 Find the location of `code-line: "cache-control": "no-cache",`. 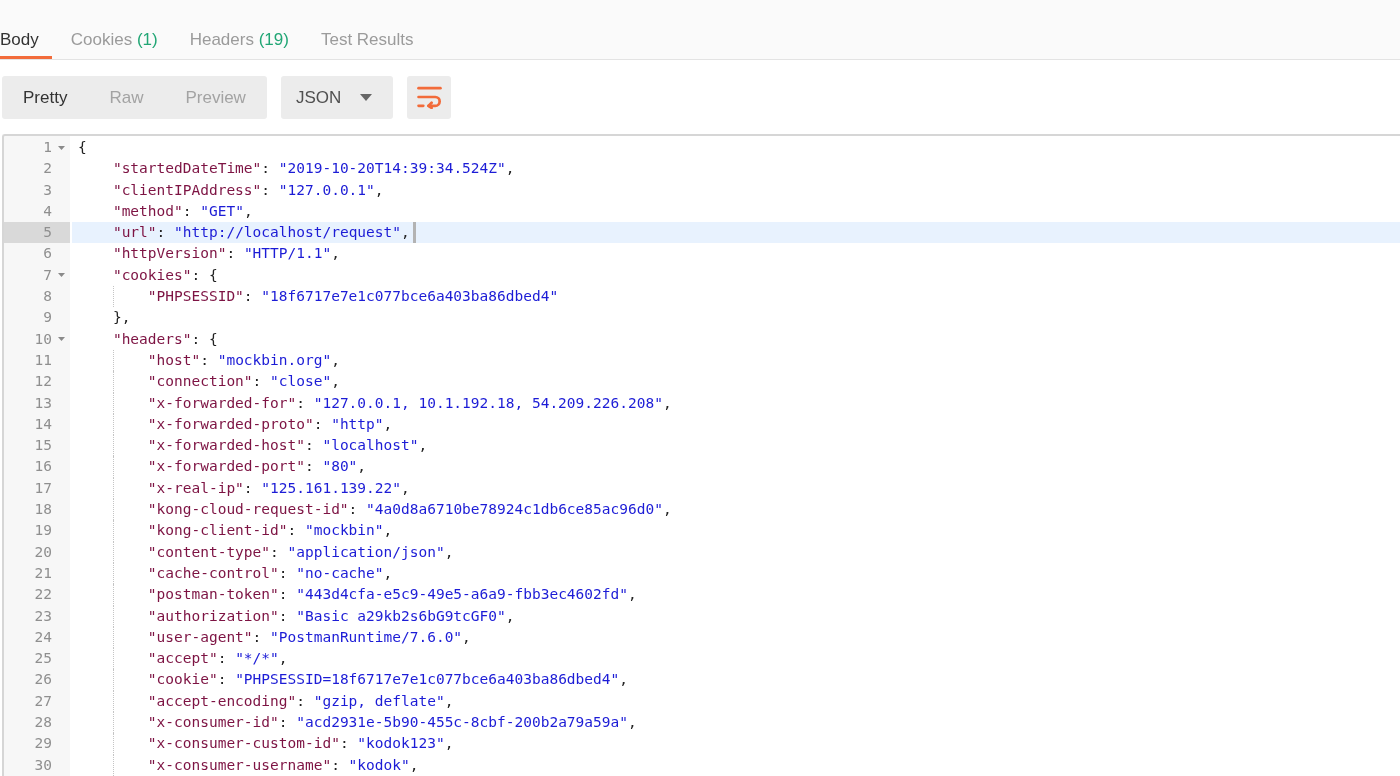

code-line: "cache-control": "no-cache", is located at coordinates (270, 573).